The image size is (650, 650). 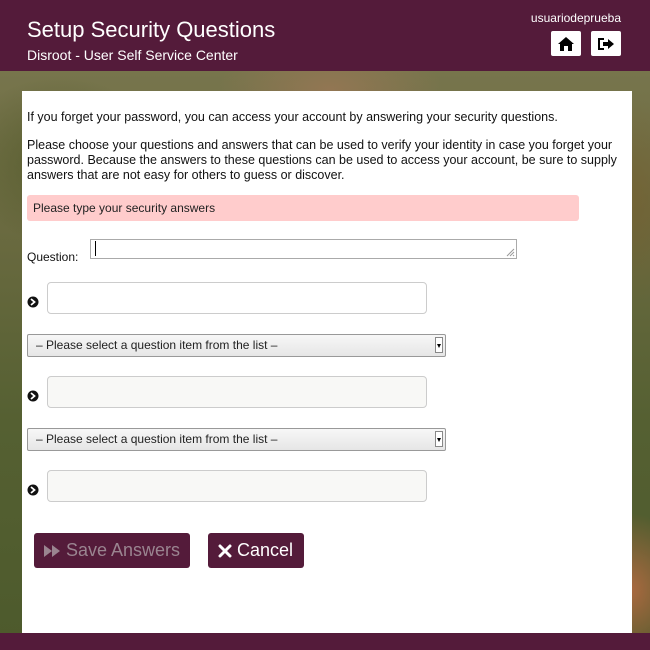 I want to click on username-label: usuariodeprueba, so click(x=575, y=18).